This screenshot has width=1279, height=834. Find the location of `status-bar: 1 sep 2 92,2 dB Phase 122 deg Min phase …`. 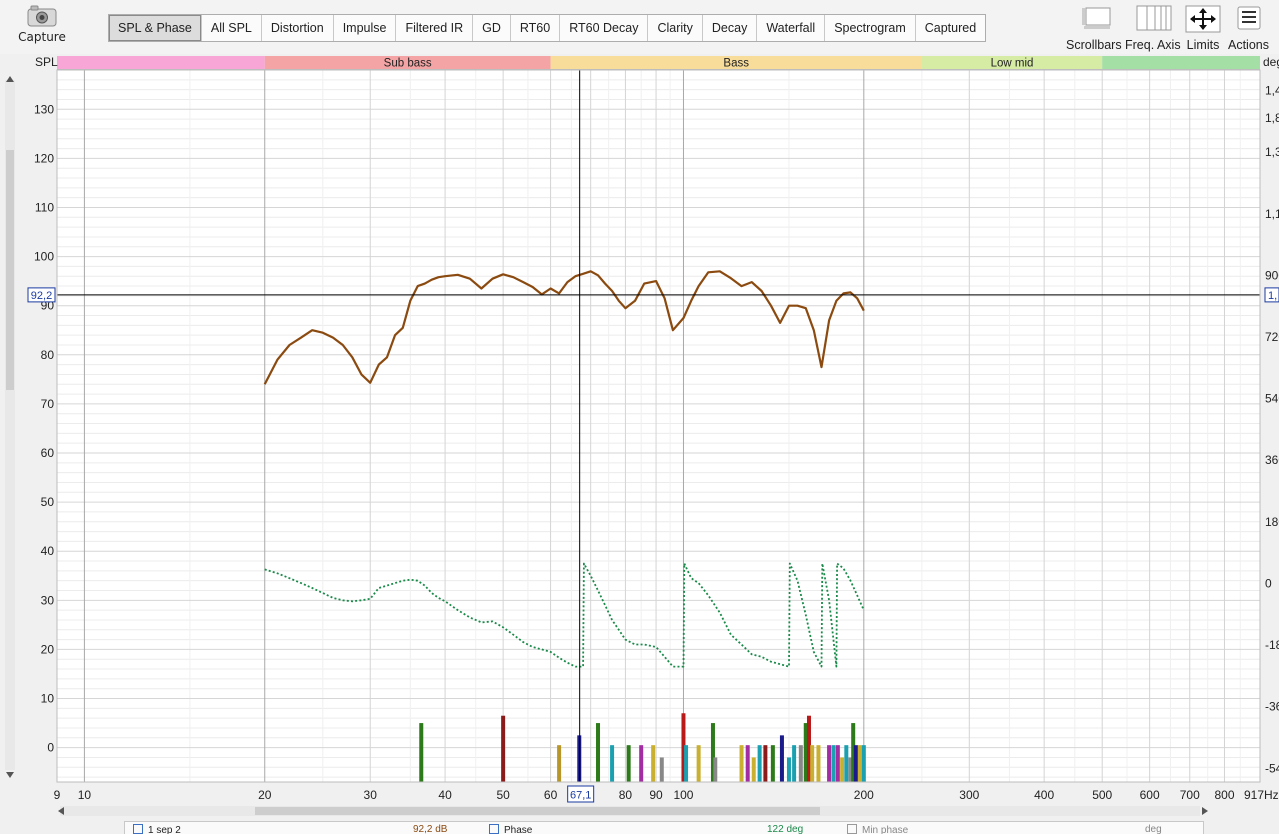

status-bar: 1 sep 2 92,2 dB Phase 122 deg Min phase … is located at coordinates (664, 827).